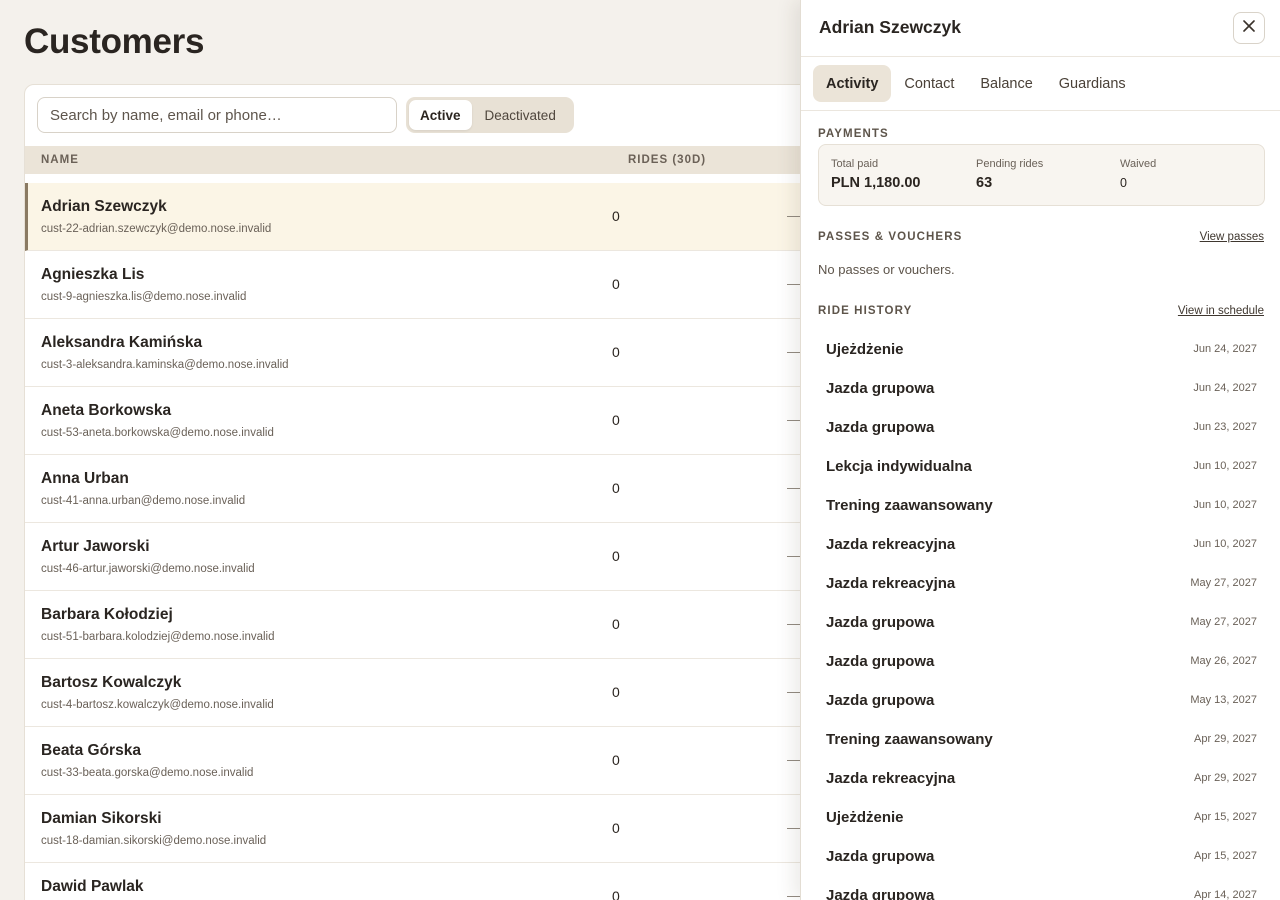  I want to click on customer-name: Barbara Kołodziej, so click(107, 614).